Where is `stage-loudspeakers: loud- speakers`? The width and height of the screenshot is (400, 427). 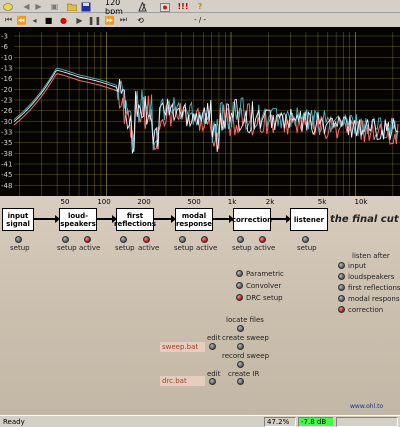 stage-loudspeakers: loud- speakers is located at coordinates (78, 219).